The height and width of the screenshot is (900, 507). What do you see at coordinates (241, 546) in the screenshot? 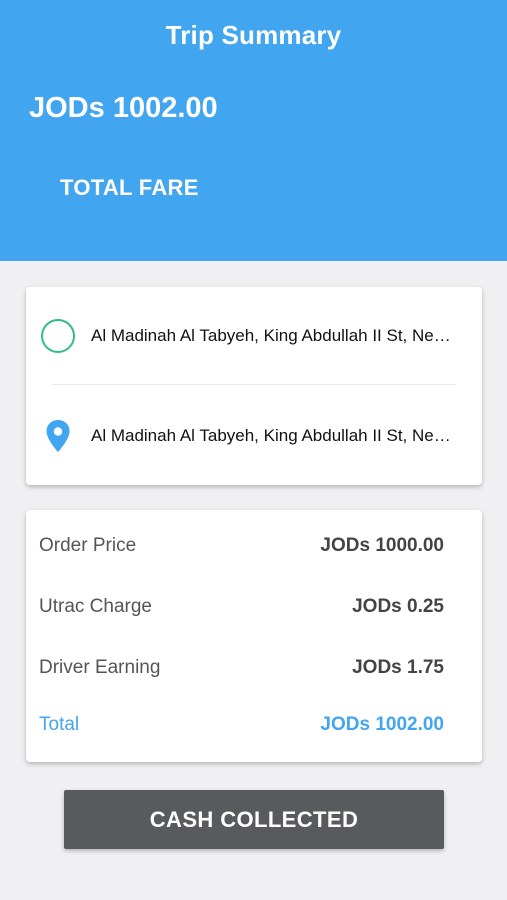
I see `fare-row-order-price: Order Price JODs 1000.00` at bounding box center [241, 546].